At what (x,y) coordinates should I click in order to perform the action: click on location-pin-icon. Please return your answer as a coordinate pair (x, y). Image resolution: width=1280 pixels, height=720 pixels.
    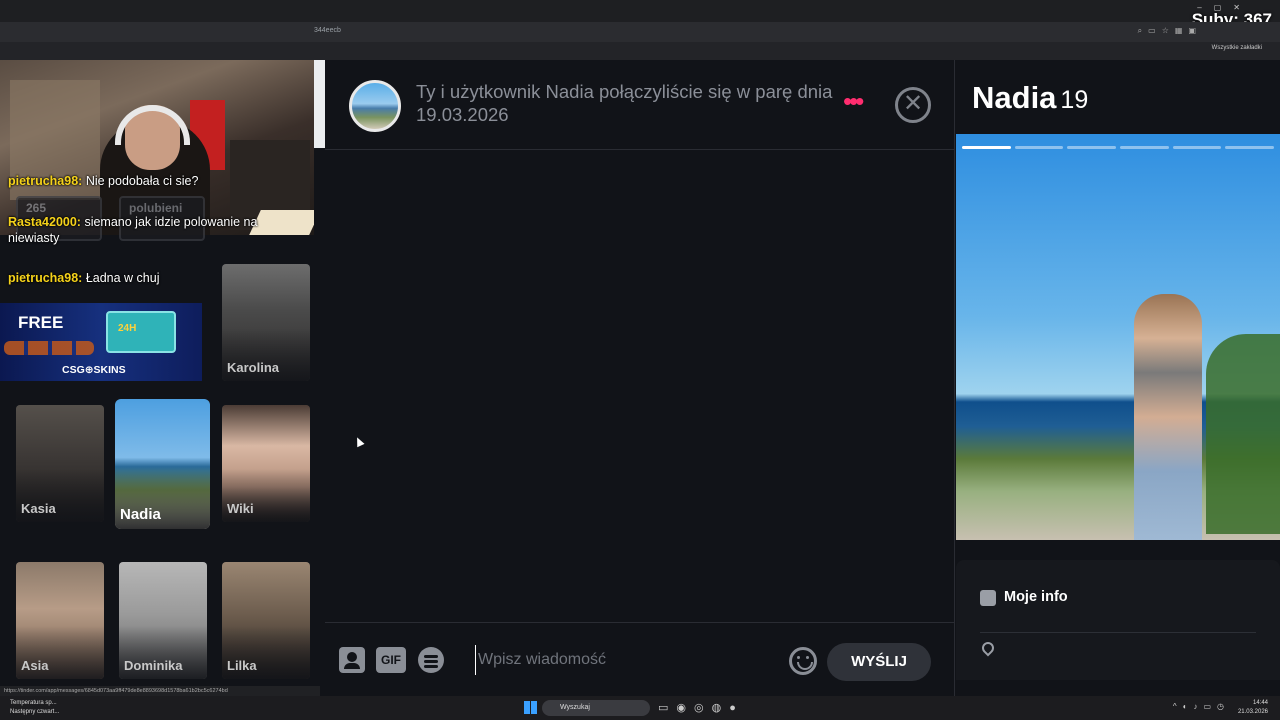
    Looking at the image, I should click on (988, 648).